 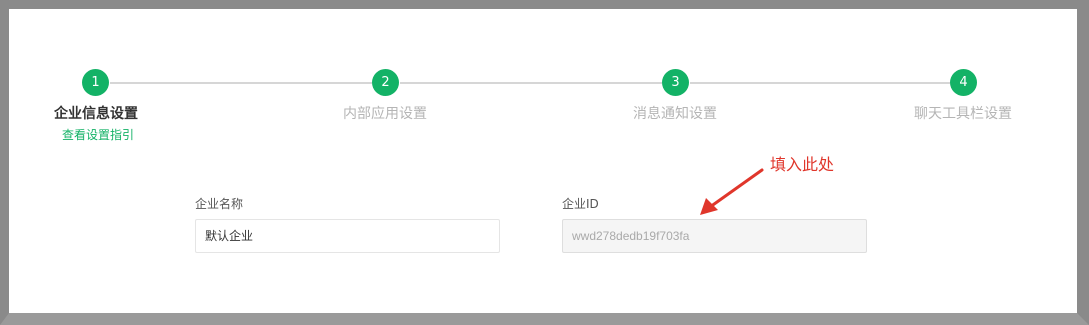 I want to click on step-2-number: 2, so click(x=385, y=82).